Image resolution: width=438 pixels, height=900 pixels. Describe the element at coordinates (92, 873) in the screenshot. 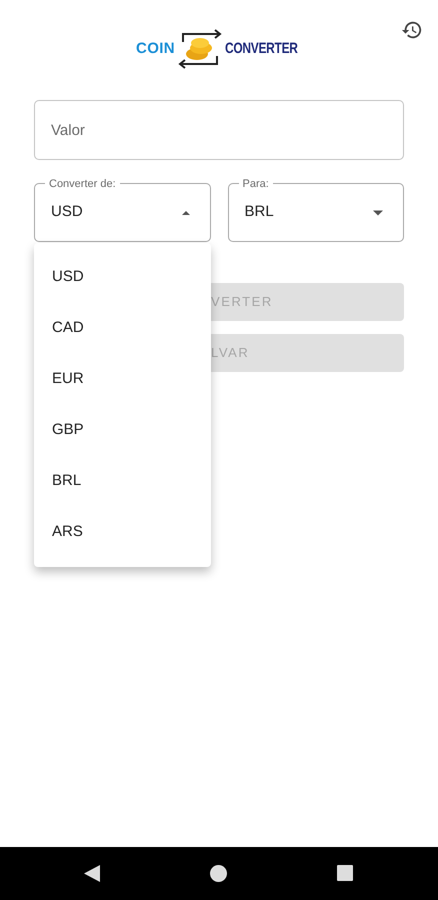

I see `back-icon` at that location.